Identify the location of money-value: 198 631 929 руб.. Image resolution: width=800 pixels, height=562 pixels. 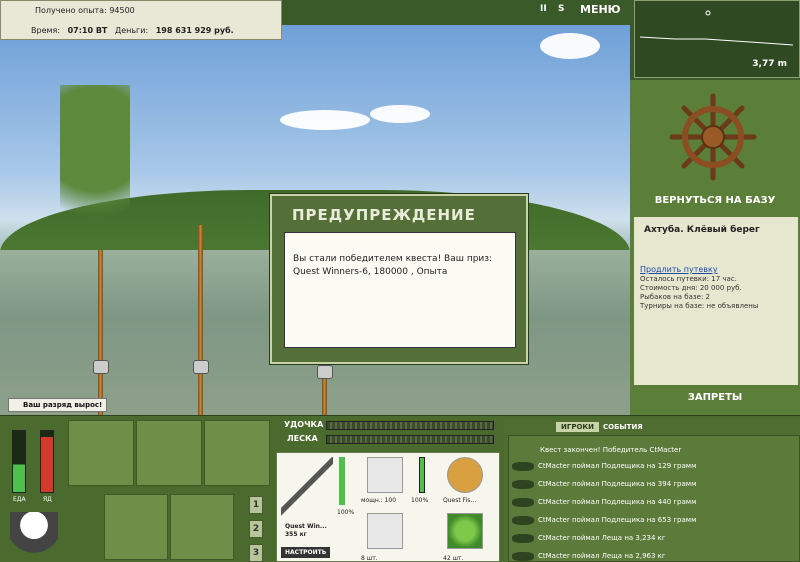
(194, 30).